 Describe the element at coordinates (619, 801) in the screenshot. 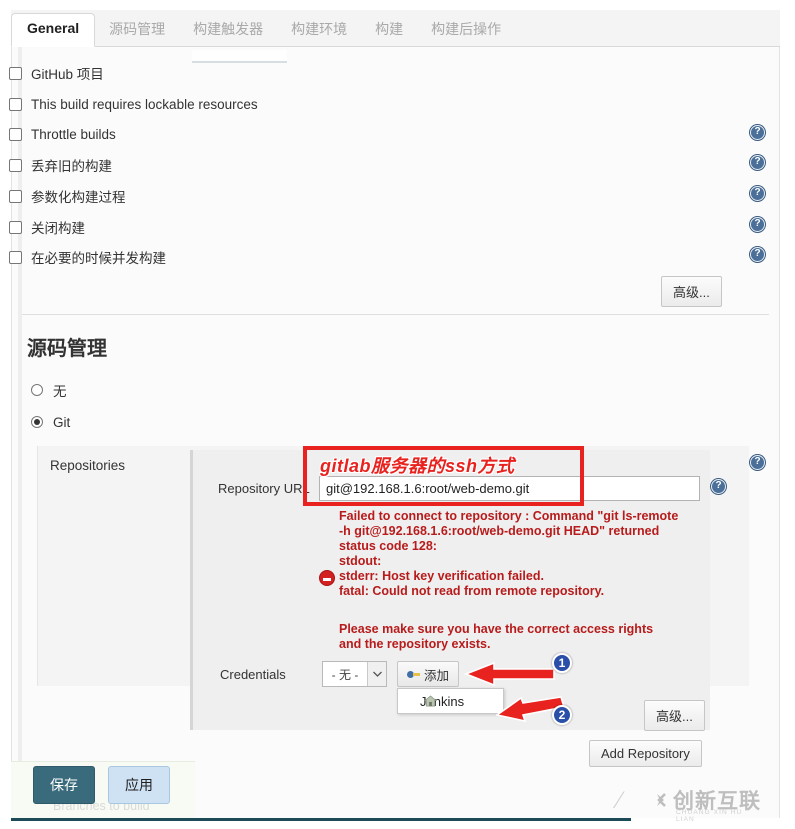

I see `watermark-scribble: ⟋` at that location.